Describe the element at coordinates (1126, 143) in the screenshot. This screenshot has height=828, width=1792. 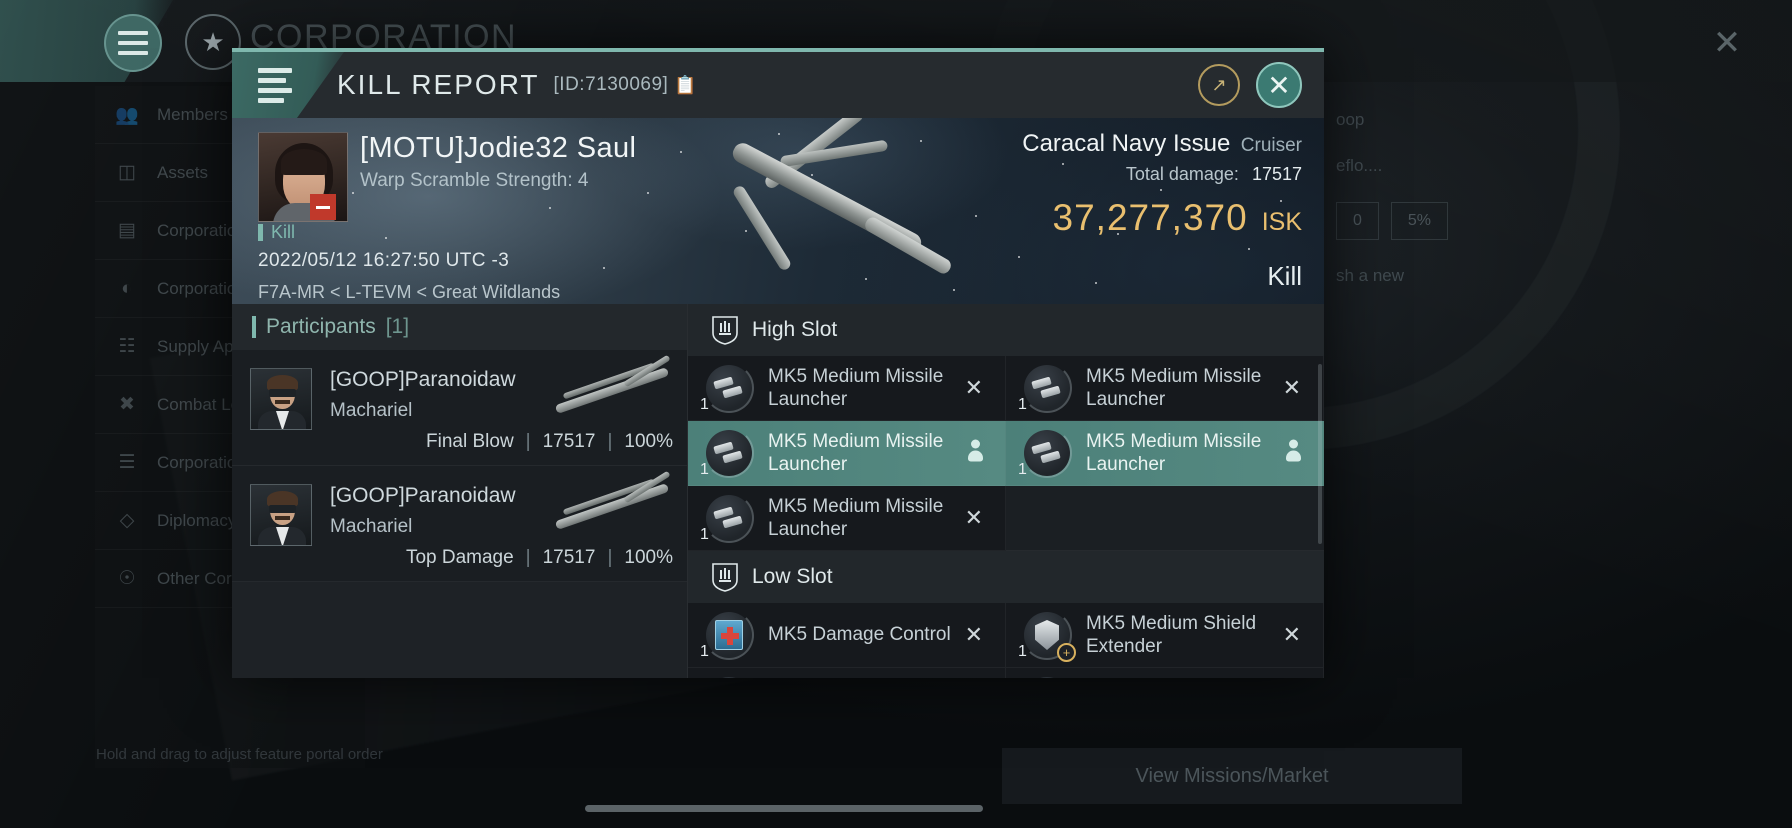
I see `ship-name: Caracal Navy Issue` at that location.